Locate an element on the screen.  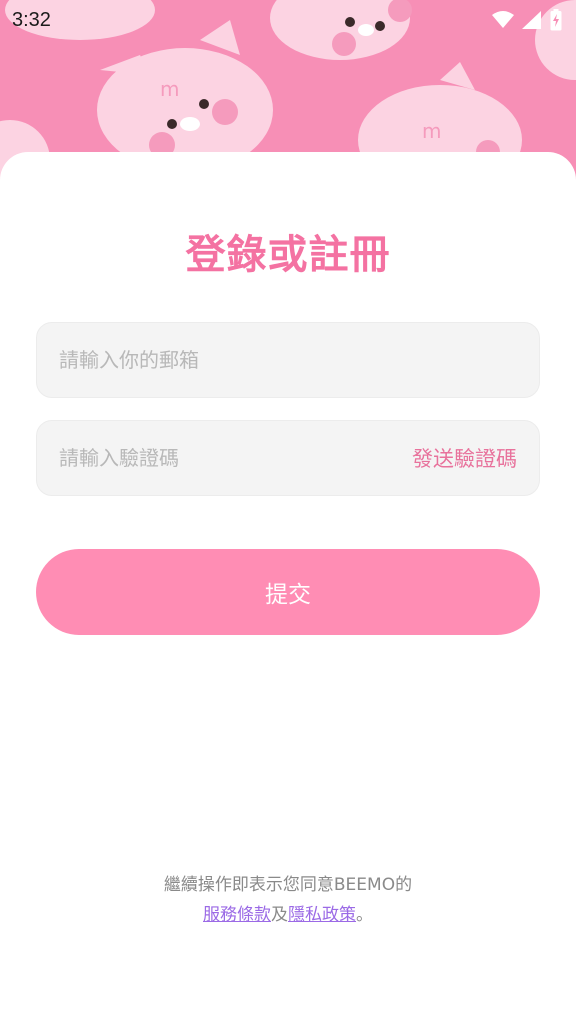
privacy-policy-link: 隱私政策 is located at coordinates (322, 915).